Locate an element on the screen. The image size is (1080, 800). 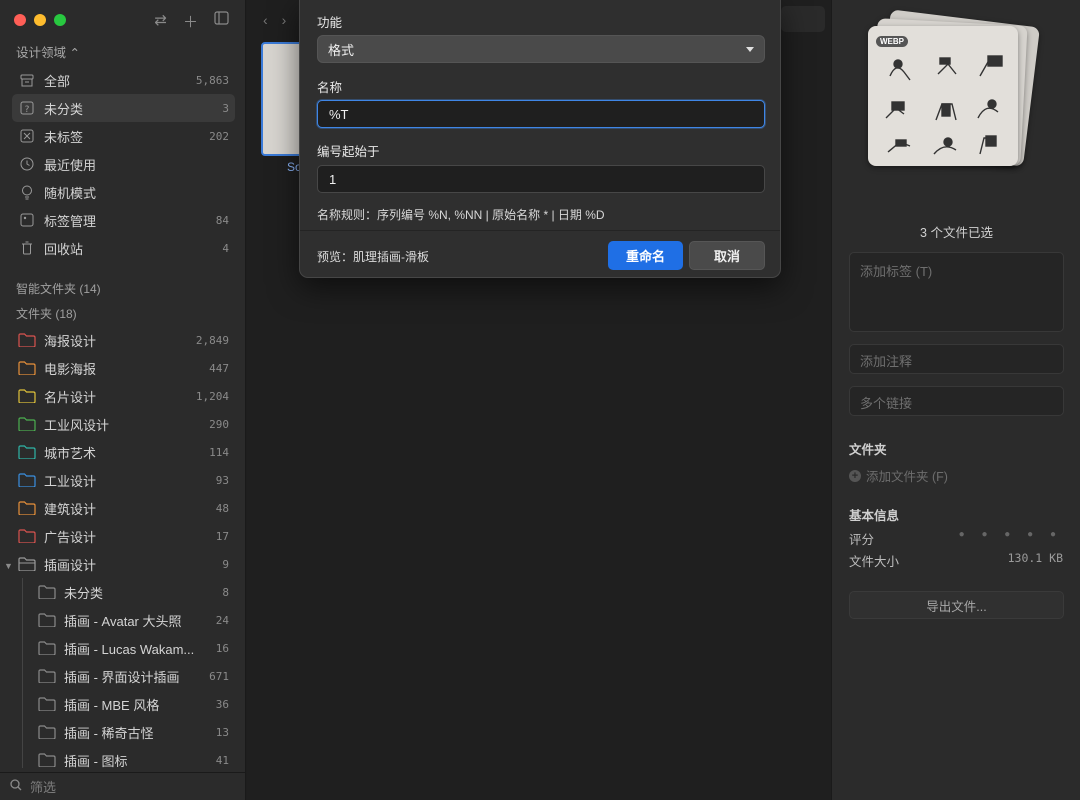
subfolder-item: 插画 - 图标 41 is located at coordinates (123, 760).